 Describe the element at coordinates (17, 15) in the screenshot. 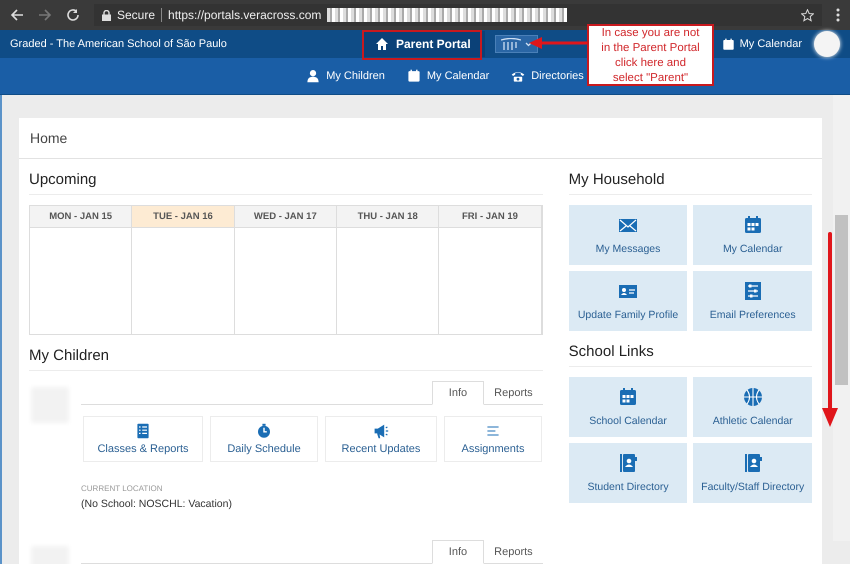

I see `back-icon` at that location.